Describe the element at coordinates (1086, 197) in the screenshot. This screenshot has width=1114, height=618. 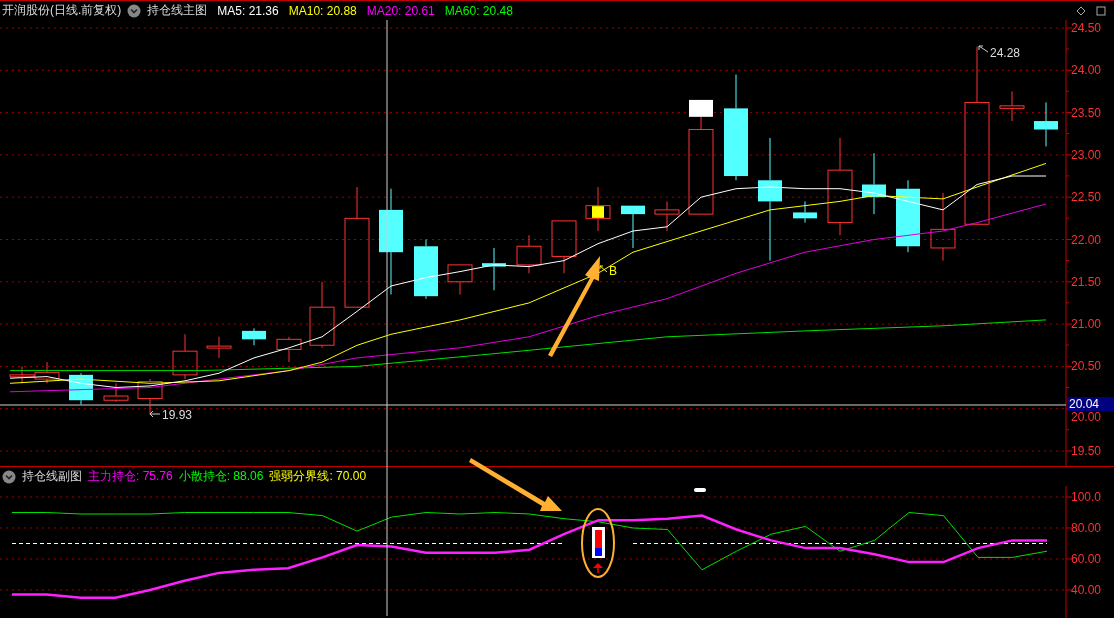
I see `price-axis-label: 22.50` at that location.